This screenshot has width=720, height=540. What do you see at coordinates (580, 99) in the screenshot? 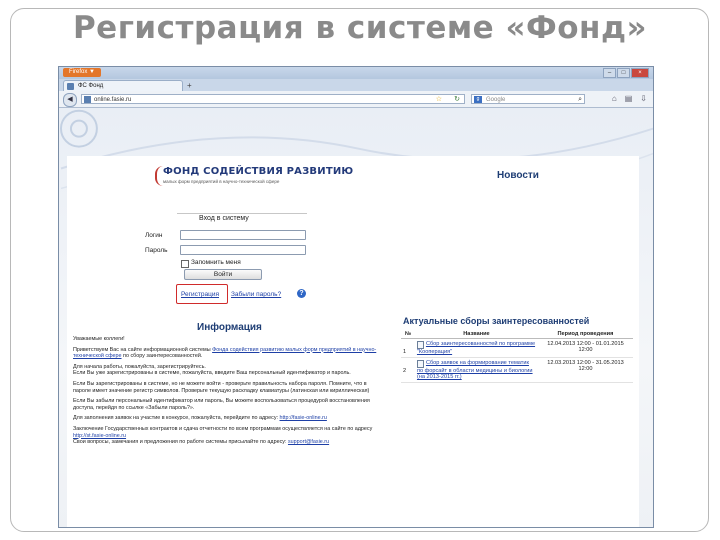
I see `search-icon: ⌕` at bounding box center [580, 99].